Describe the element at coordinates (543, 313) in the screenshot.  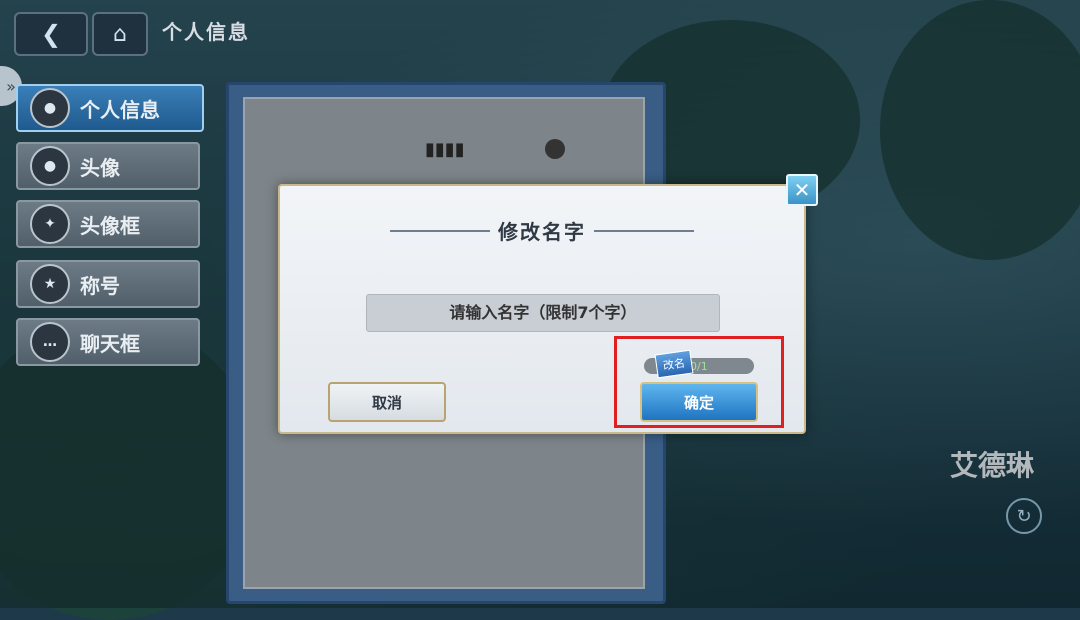
I see `name-input: 请输入名字（限制7个字）` at that location.